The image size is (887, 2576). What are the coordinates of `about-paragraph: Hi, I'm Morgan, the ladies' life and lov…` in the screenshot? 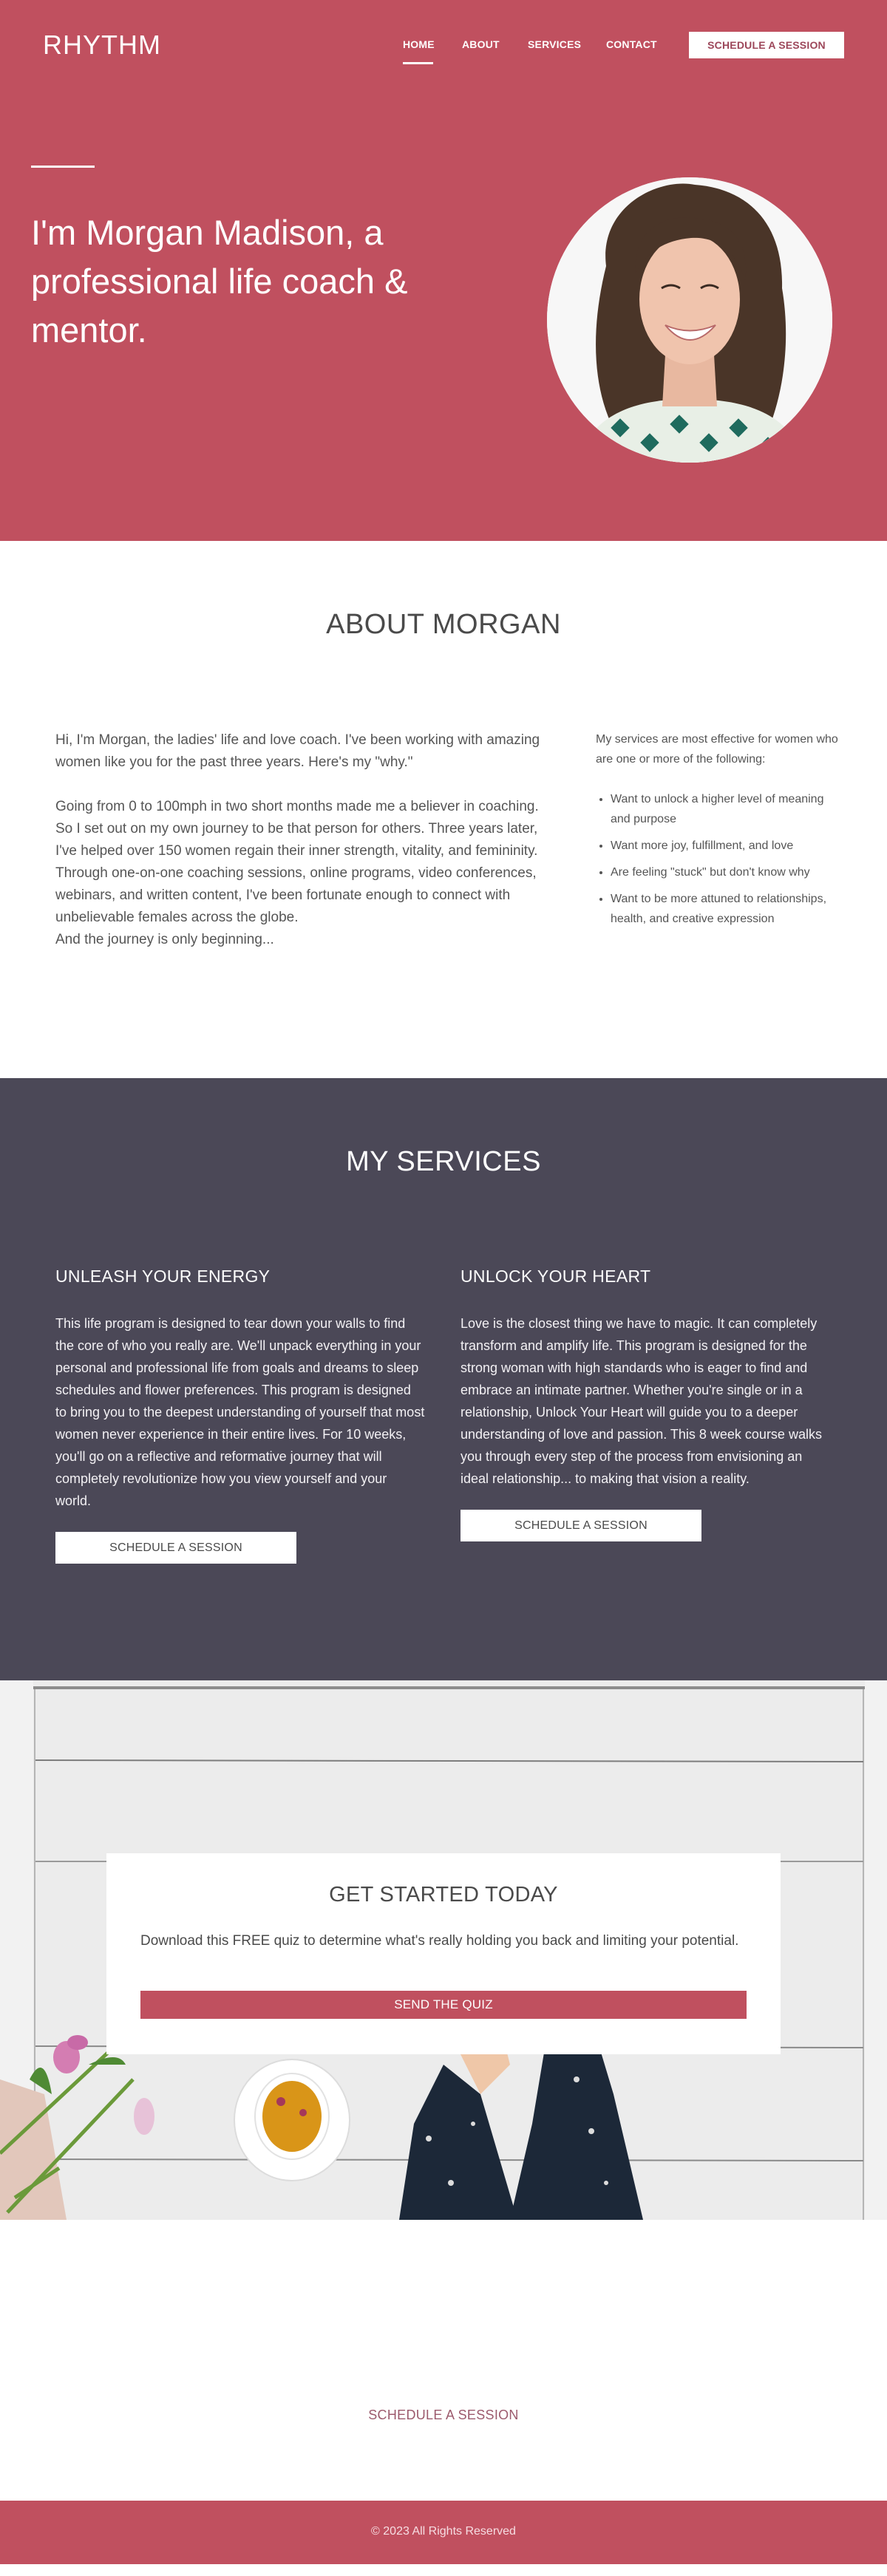 It's located at (297, 751).